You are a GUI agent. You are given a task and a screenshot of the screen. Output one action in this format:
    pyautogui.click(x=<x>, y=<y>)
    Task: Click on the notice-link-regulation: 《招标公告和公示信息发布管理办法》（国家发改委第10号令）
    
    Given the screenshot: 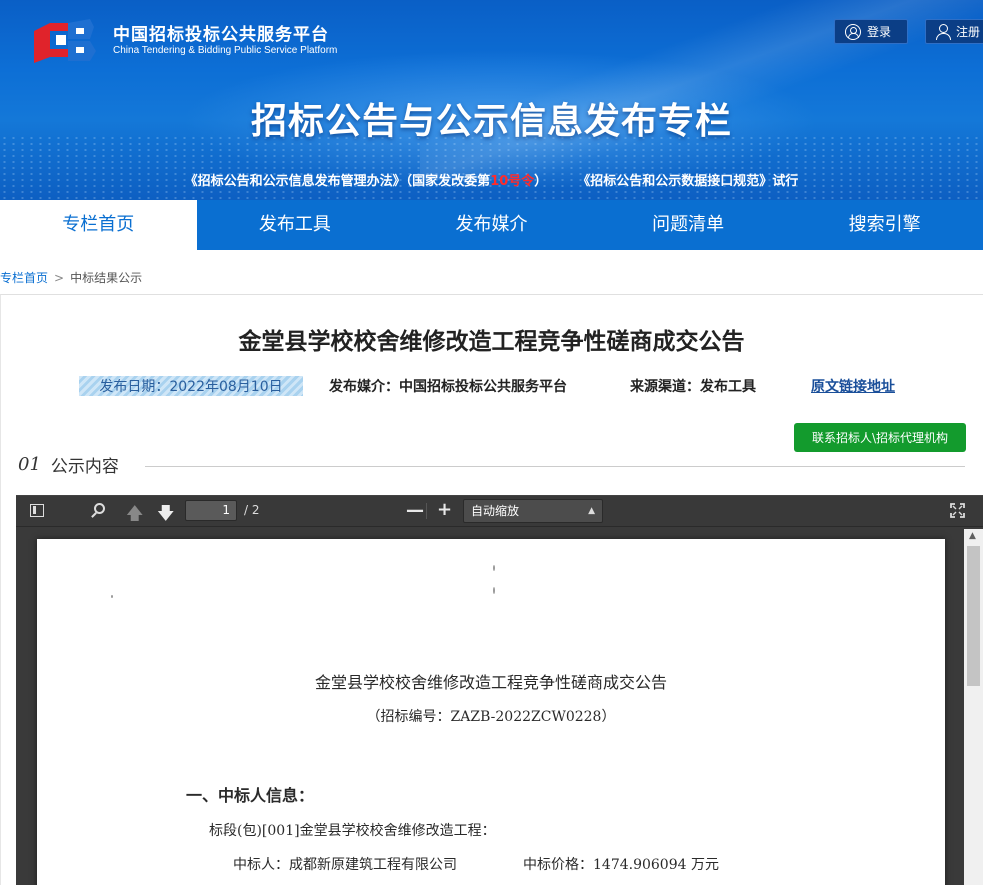 What is the action you would take?
    pyautogui.click(x=366, y=181)
    